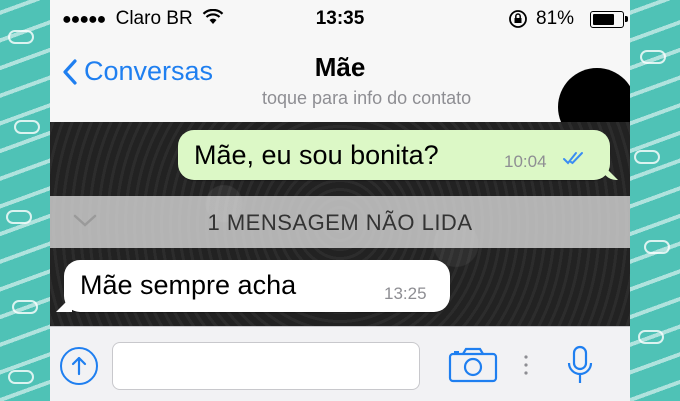  What do you see at coordinates (405, 293) in the screenshot?
I see `message-time: 13:25` at bounding box center [405, 293].